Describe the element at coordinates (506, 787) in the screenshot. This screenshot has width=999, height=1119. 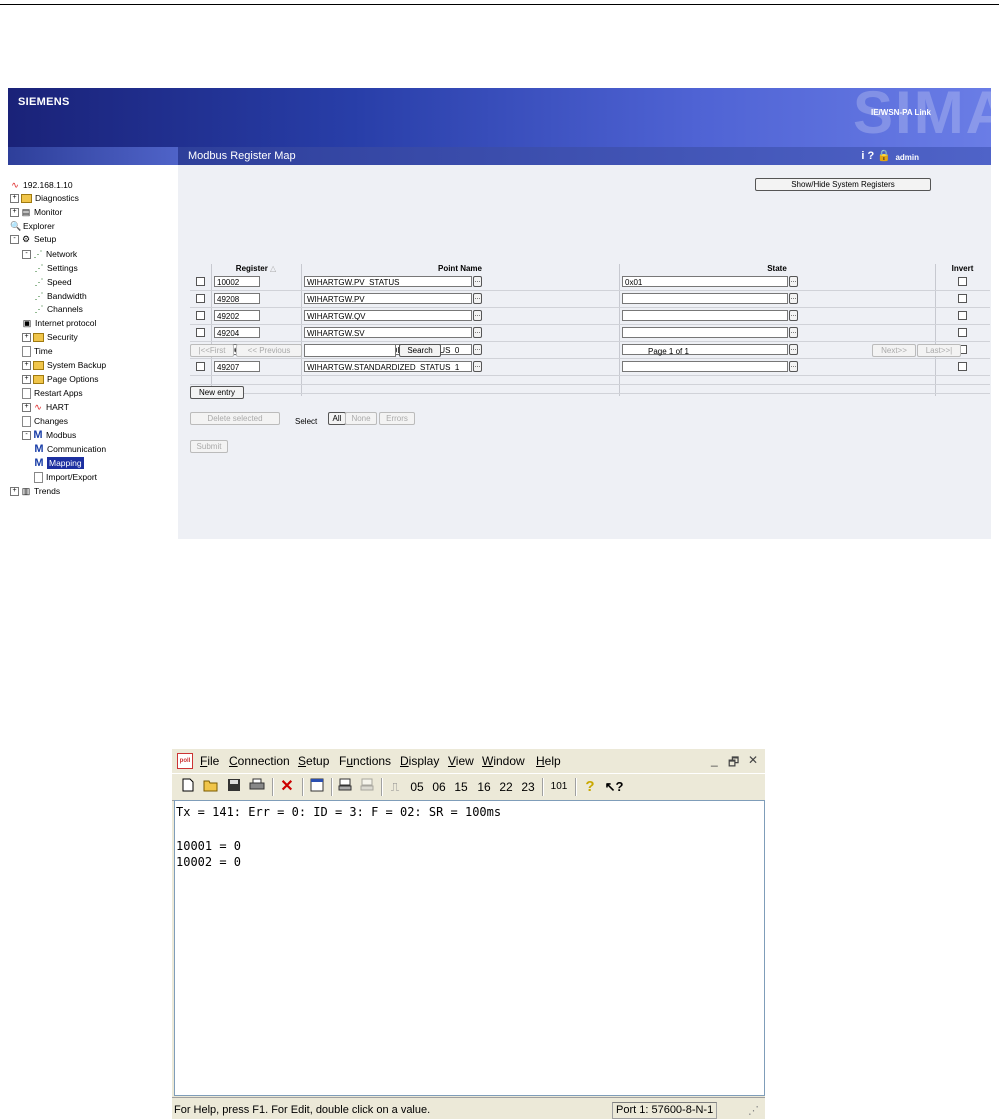
I see `function-22-button: 22` at that location.